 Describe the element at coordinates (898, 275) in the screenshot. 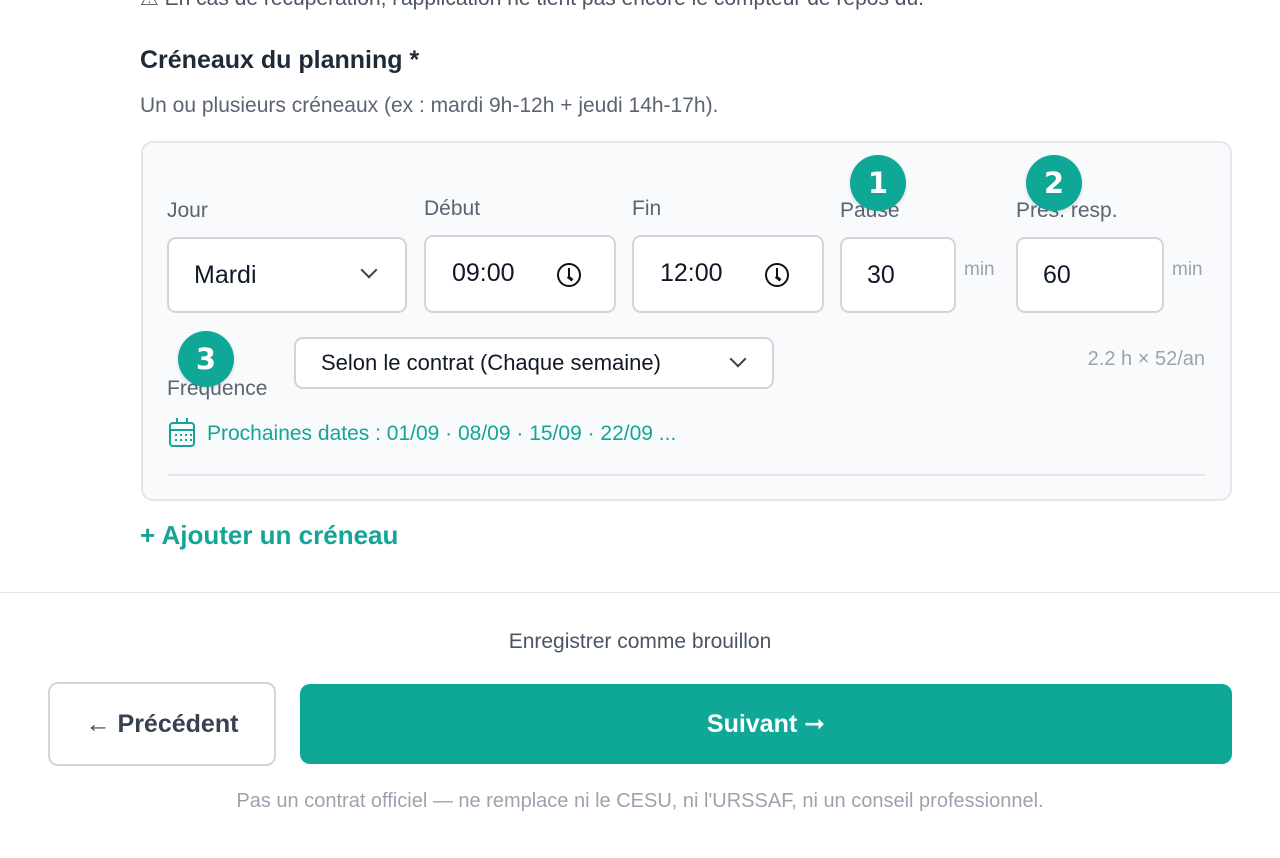

I see `pause-input: 30` at that location.